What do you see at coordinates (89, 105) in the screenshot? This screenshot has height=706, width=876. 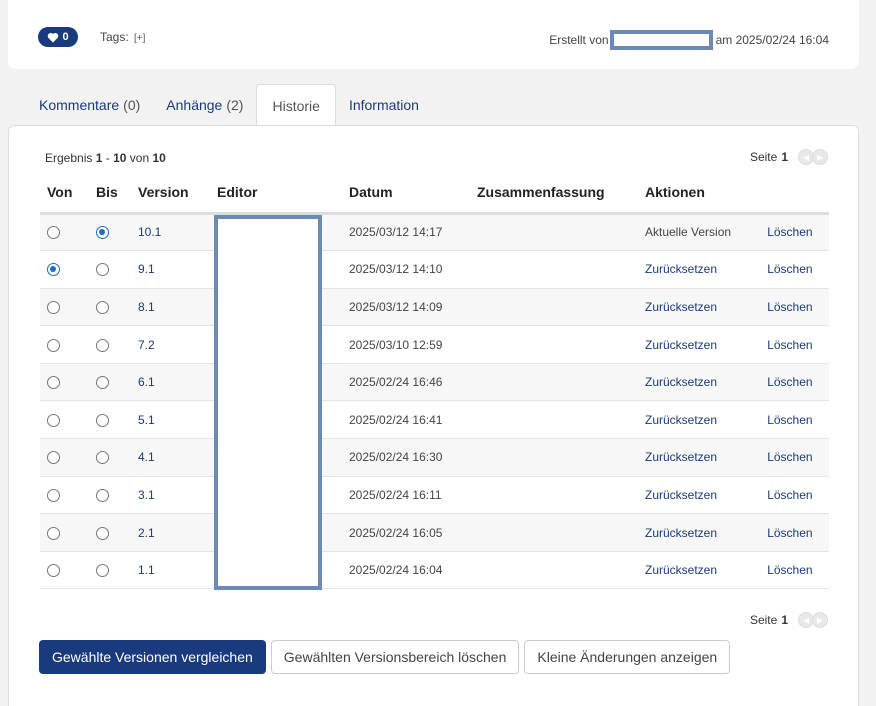 I see `tab-comments: Kommentare (0)` at bounding box center [89, 105].